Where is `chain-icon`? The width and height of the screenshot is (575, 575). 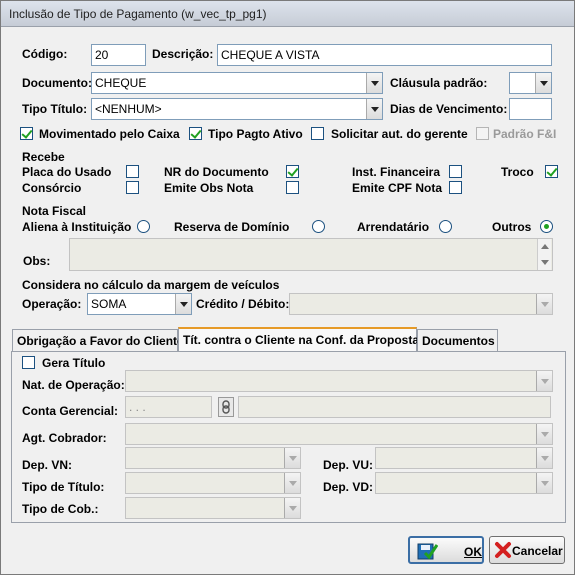
chain-icon is located at coordinates (226, 407).